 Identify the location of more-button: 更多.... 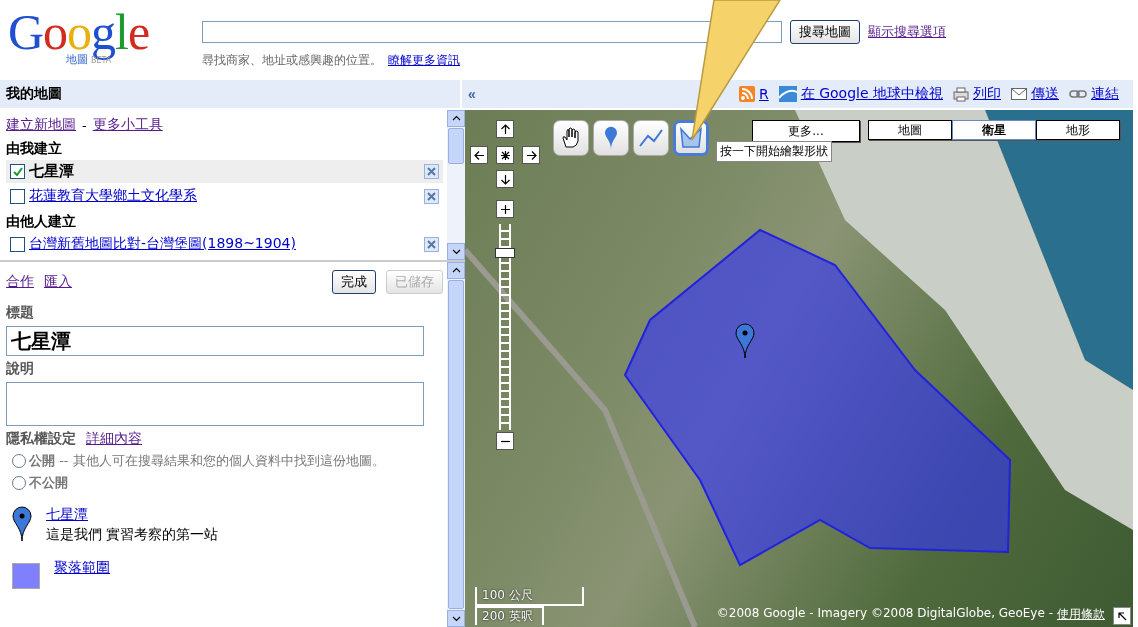
(806, 131).